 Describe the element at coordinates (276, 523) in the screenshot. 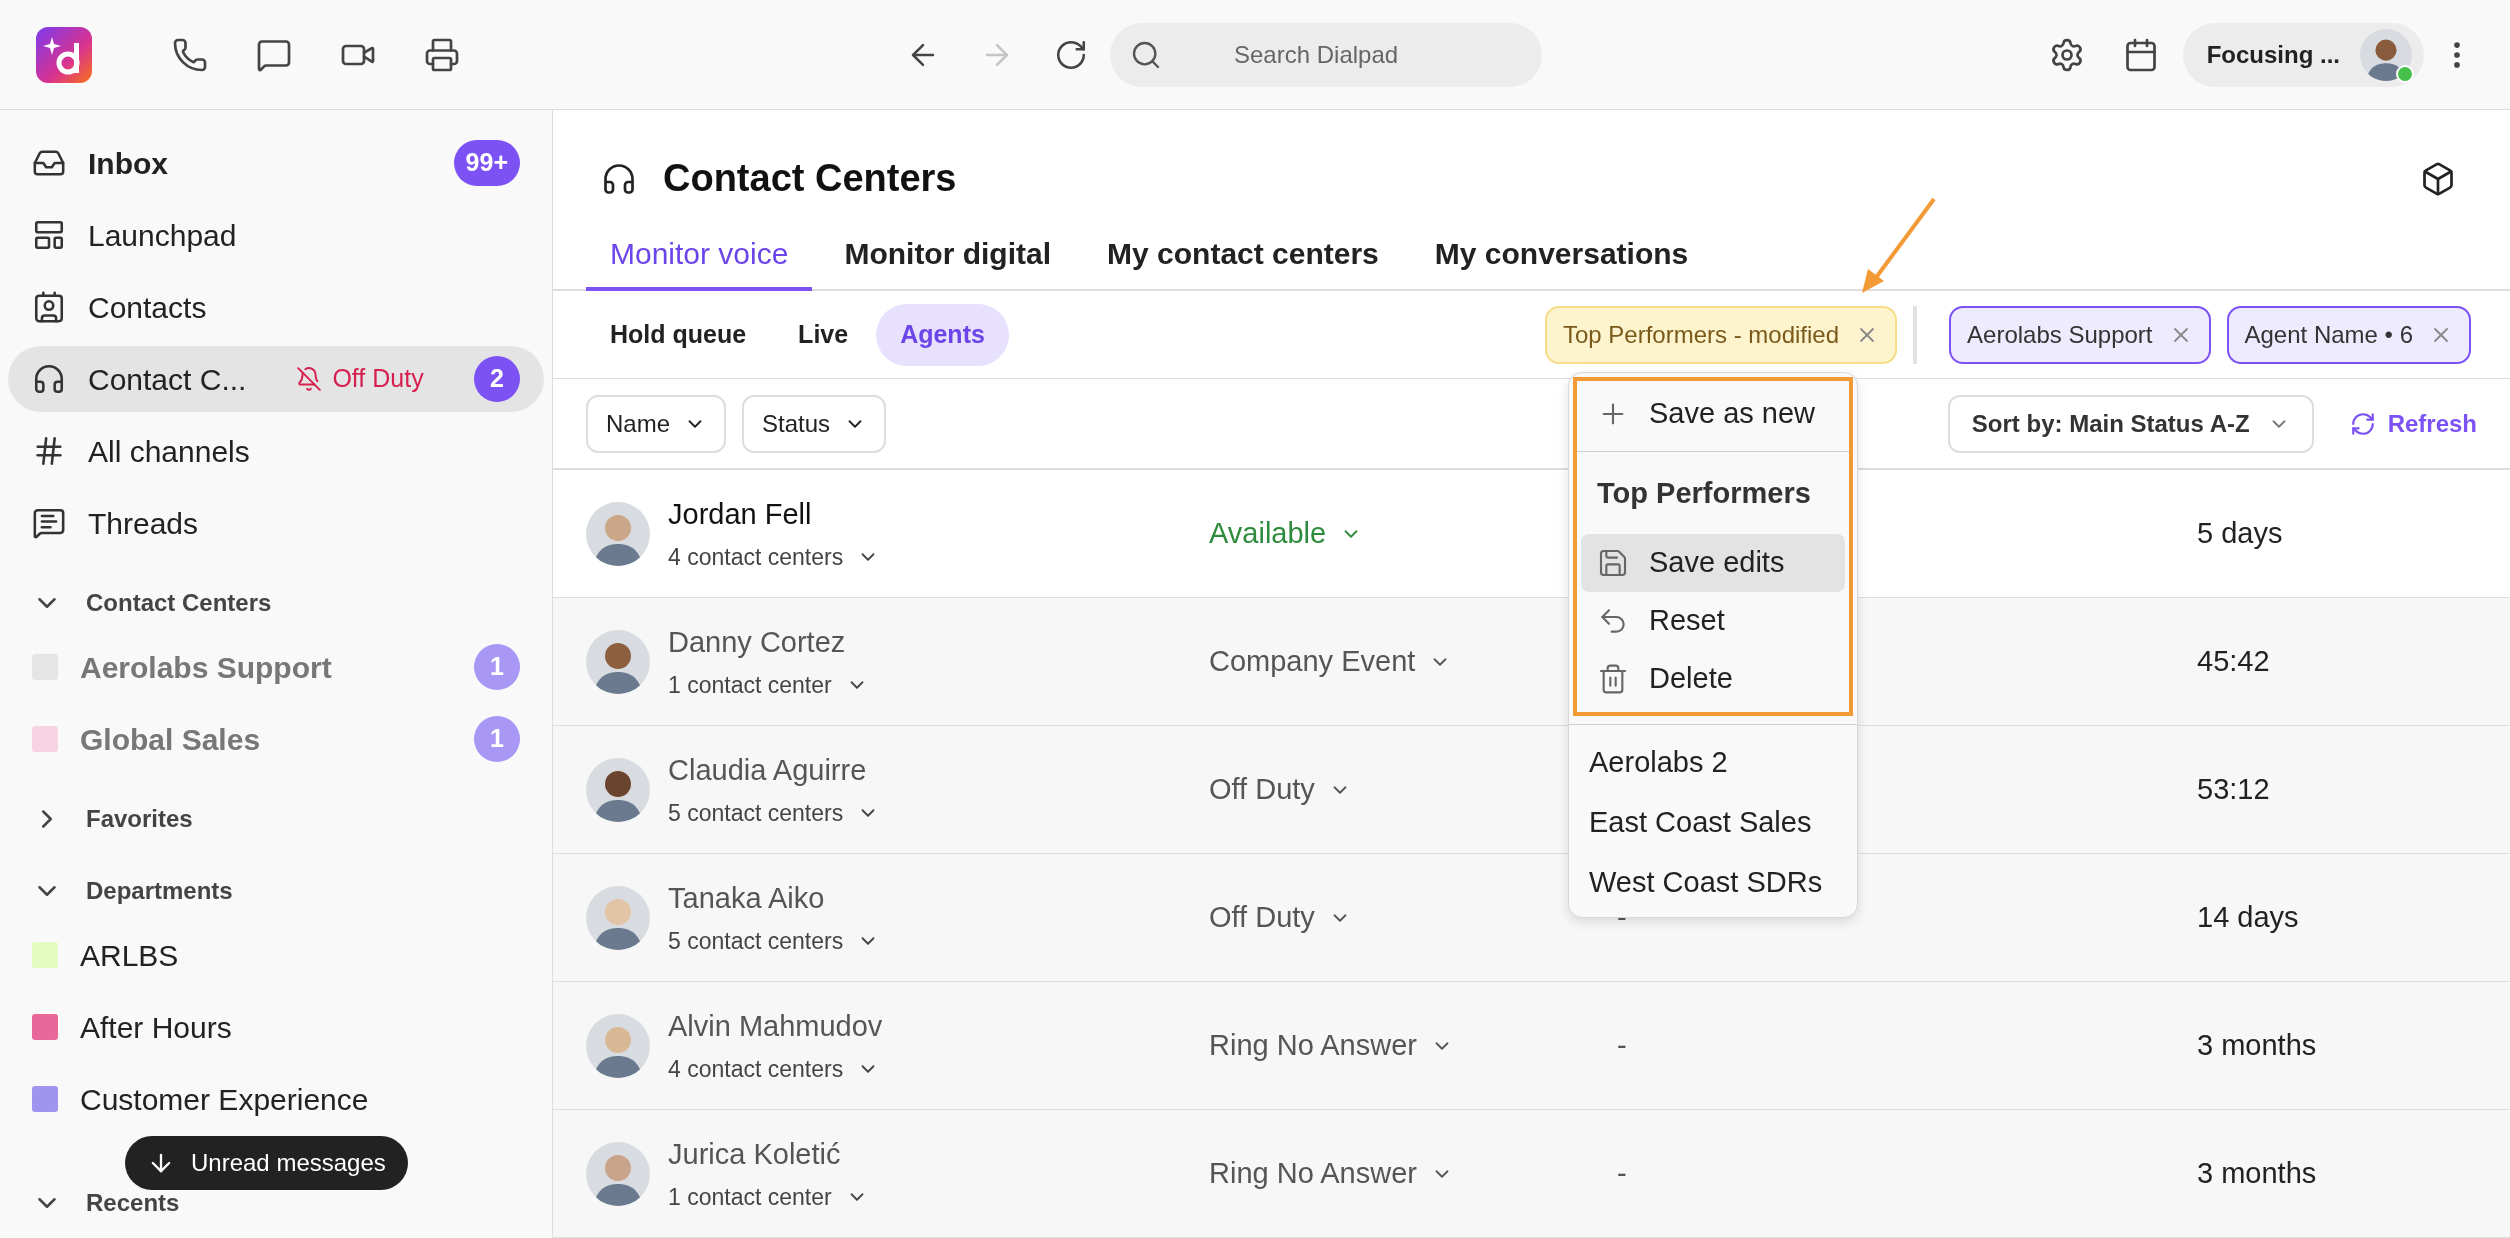

I see `sidebar-item: Threads` at that location.